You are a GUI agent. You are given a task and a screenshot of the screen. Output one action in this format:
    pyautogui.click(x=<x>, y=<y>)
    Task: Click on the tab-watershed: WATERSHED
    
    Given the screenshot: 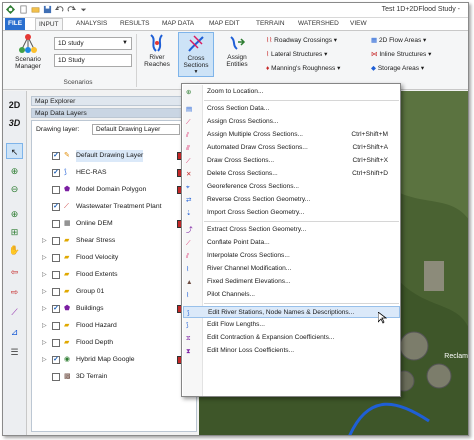 What is the action you would take?
    pyautogui.click(x=318, y=24)
    